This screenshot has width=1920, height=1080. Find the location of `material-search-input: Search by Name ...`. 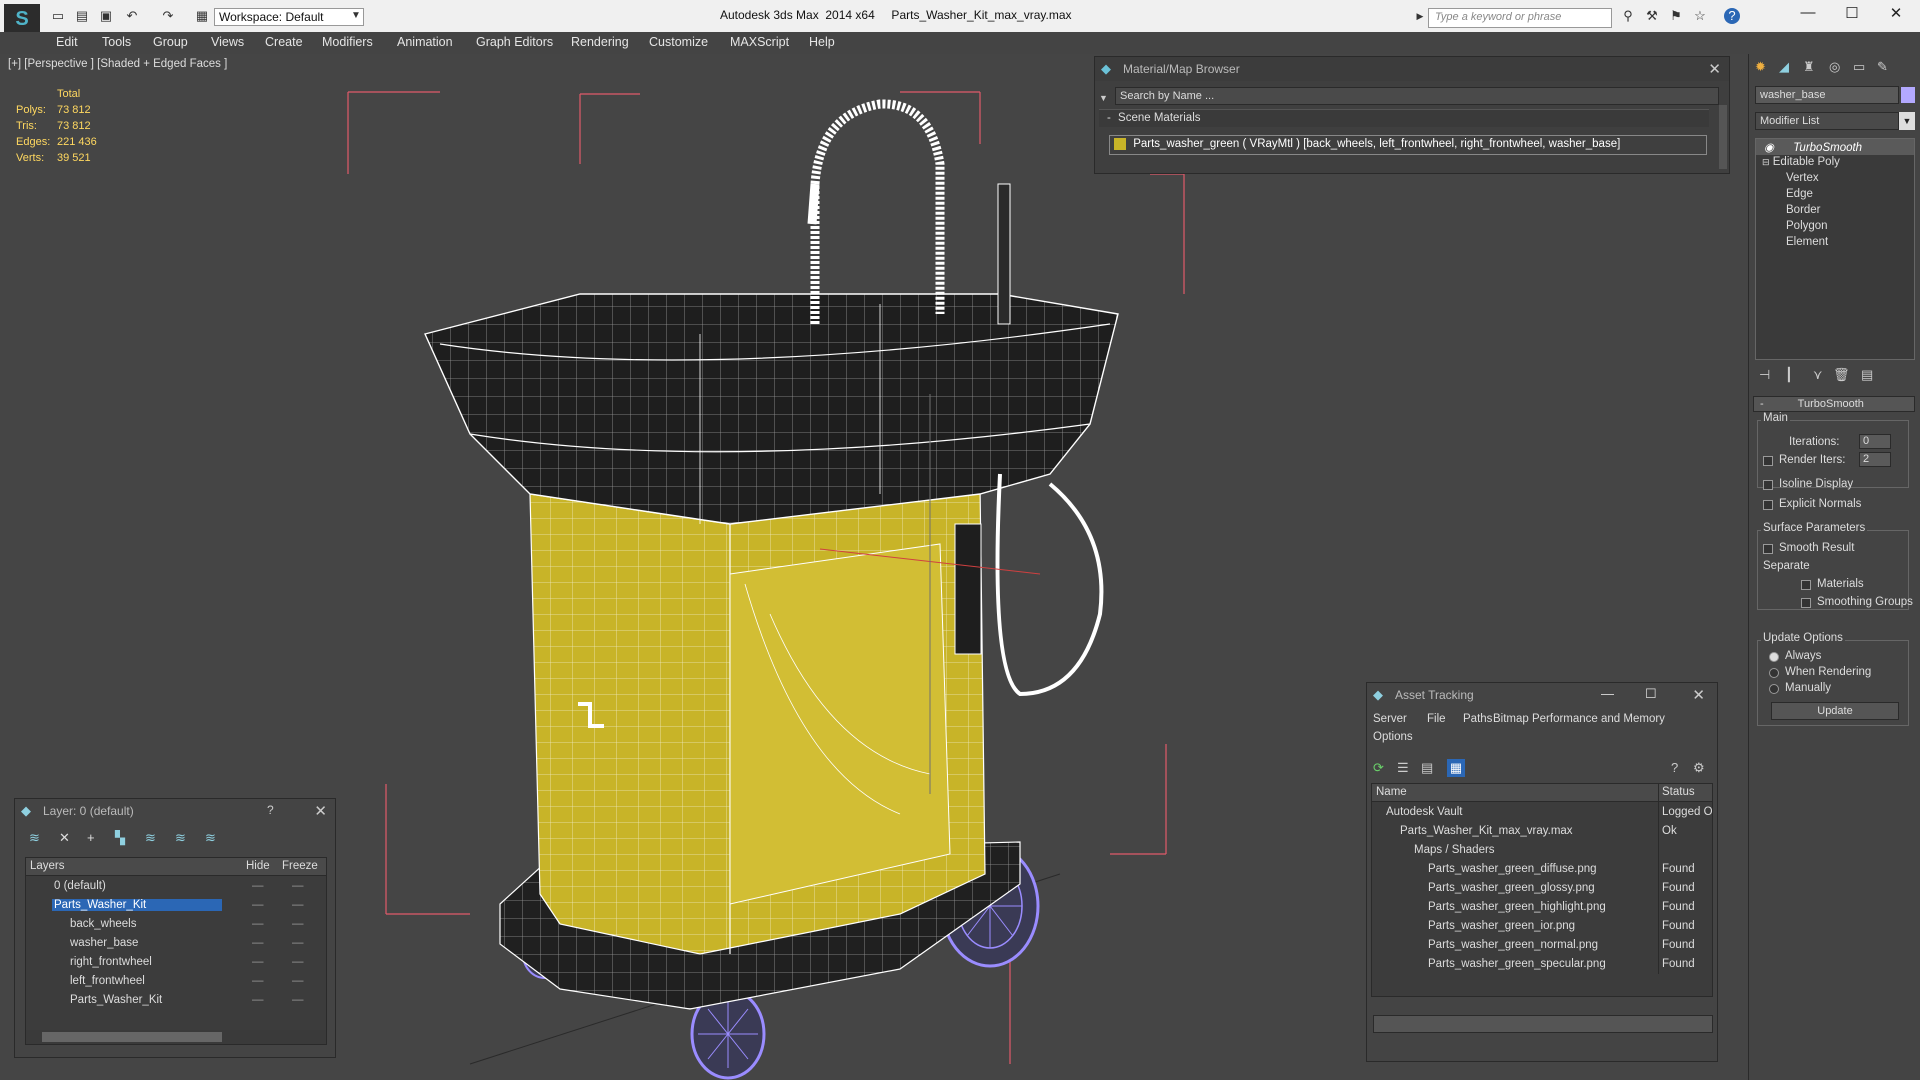

material-search-input: Search by Name ... is located at coordinates (1417, 96).